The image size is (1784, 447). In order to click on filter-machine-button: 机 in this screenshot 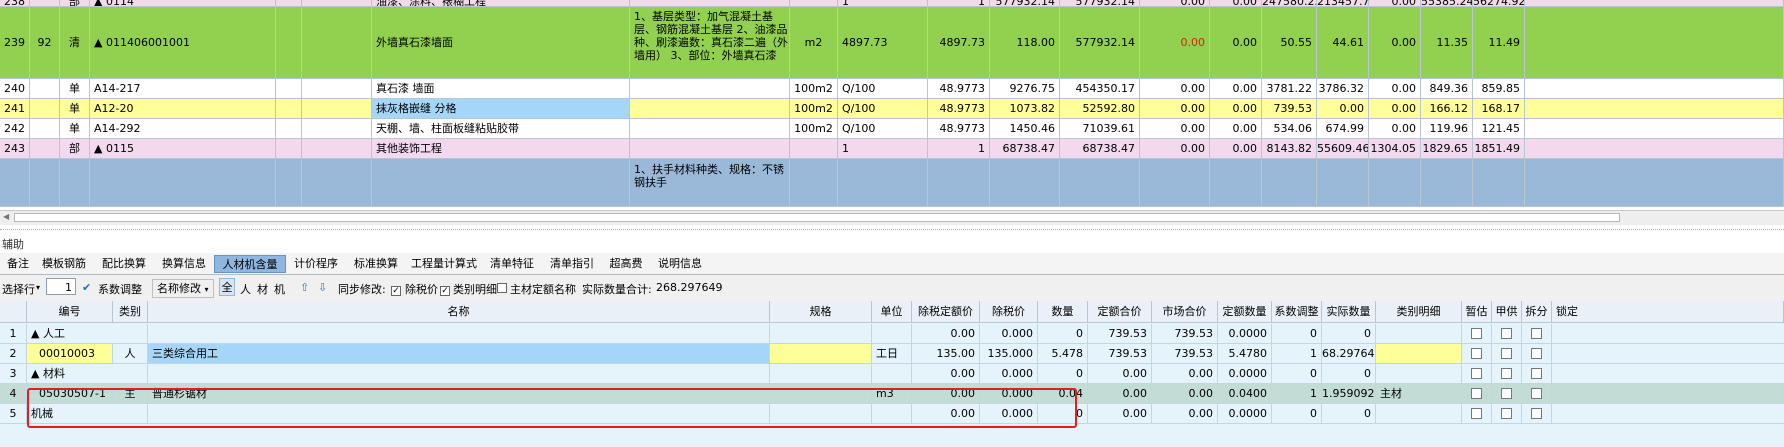, I will do `click(279, 289)`.